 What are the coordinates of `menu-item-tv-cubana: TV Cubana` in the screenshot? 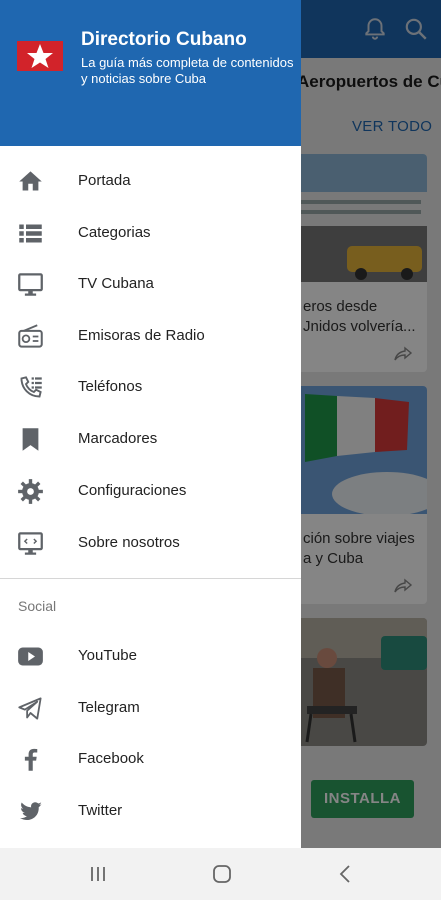 It's located at (150, 284).